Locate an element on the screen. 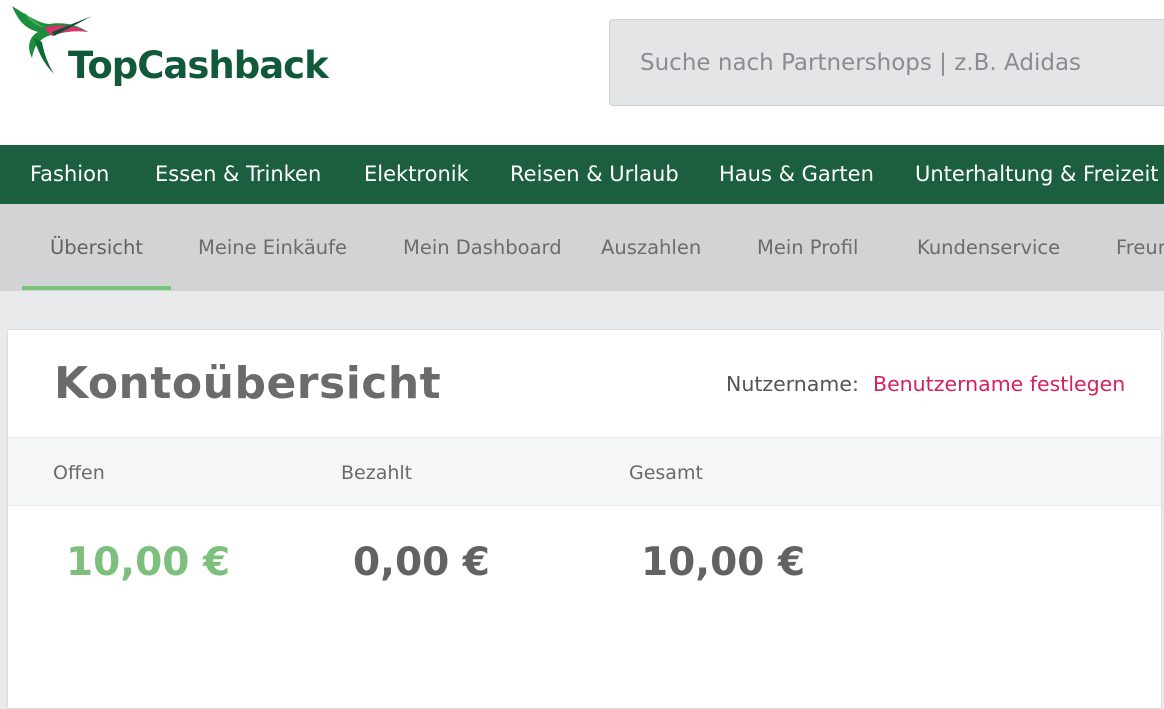 The width and height of the screenshot is (1164, 709). category-elektronik: Elektronik is located at coordinates (416, 174).